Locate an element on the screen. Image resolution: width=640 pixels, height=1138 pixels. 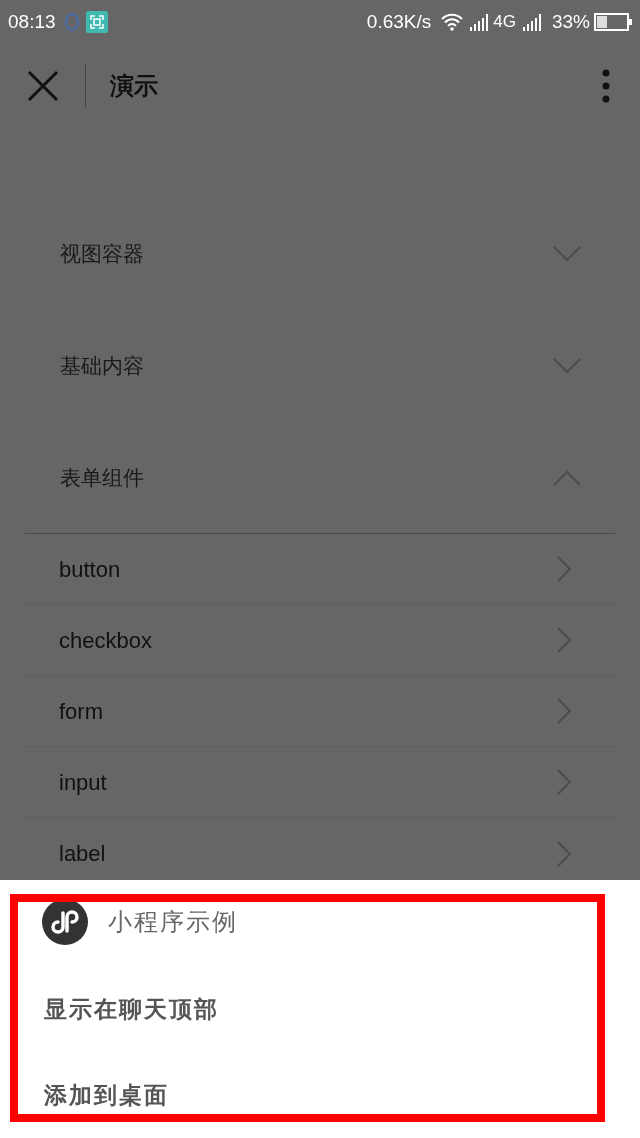
section-header: 视图容器 is located at coordinates (320, 254).